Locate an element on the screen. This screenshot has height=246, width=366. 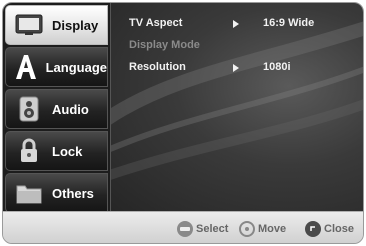
setting-row-display-mode: Display Mode is located at coordinates (244, 47).